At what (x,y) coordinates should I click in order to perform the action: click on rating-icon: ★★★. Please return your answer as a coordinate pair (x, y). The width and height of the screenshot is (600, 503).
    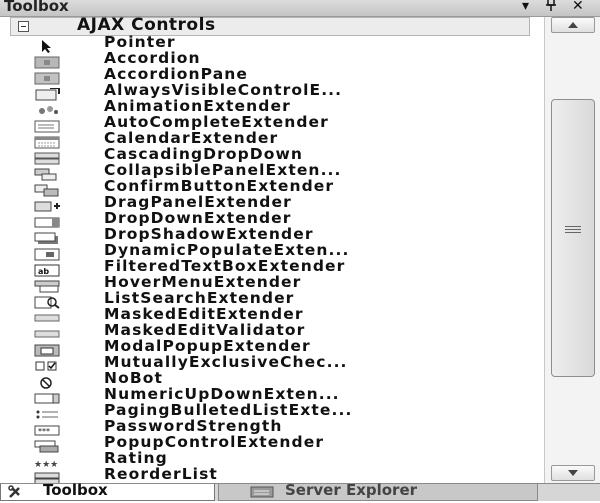
    Looking at the image, I should click on (47, 462).